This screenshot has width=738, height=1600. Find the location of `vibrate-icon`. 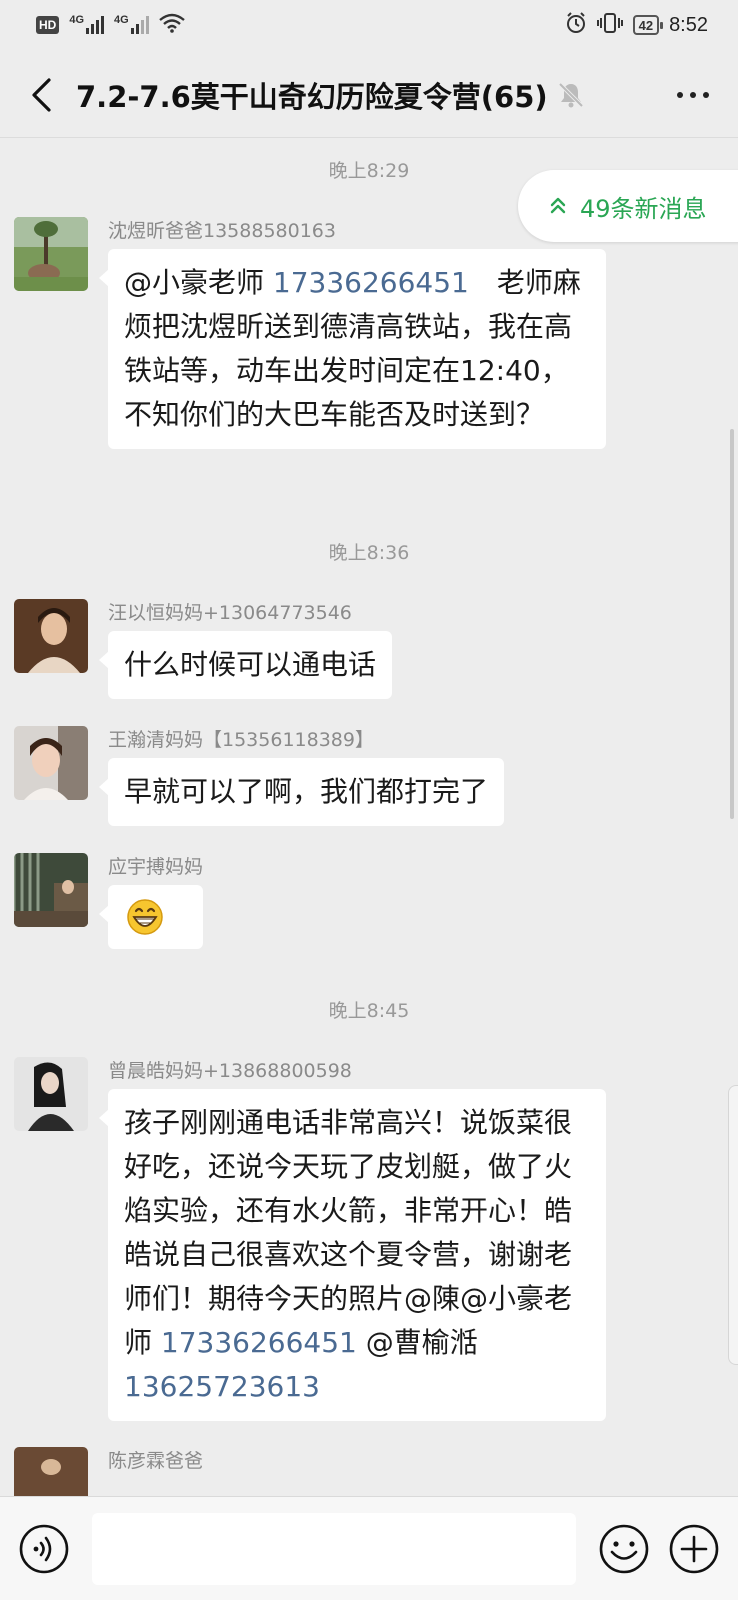

vibrate-icon is located at coordinates (609, 25).